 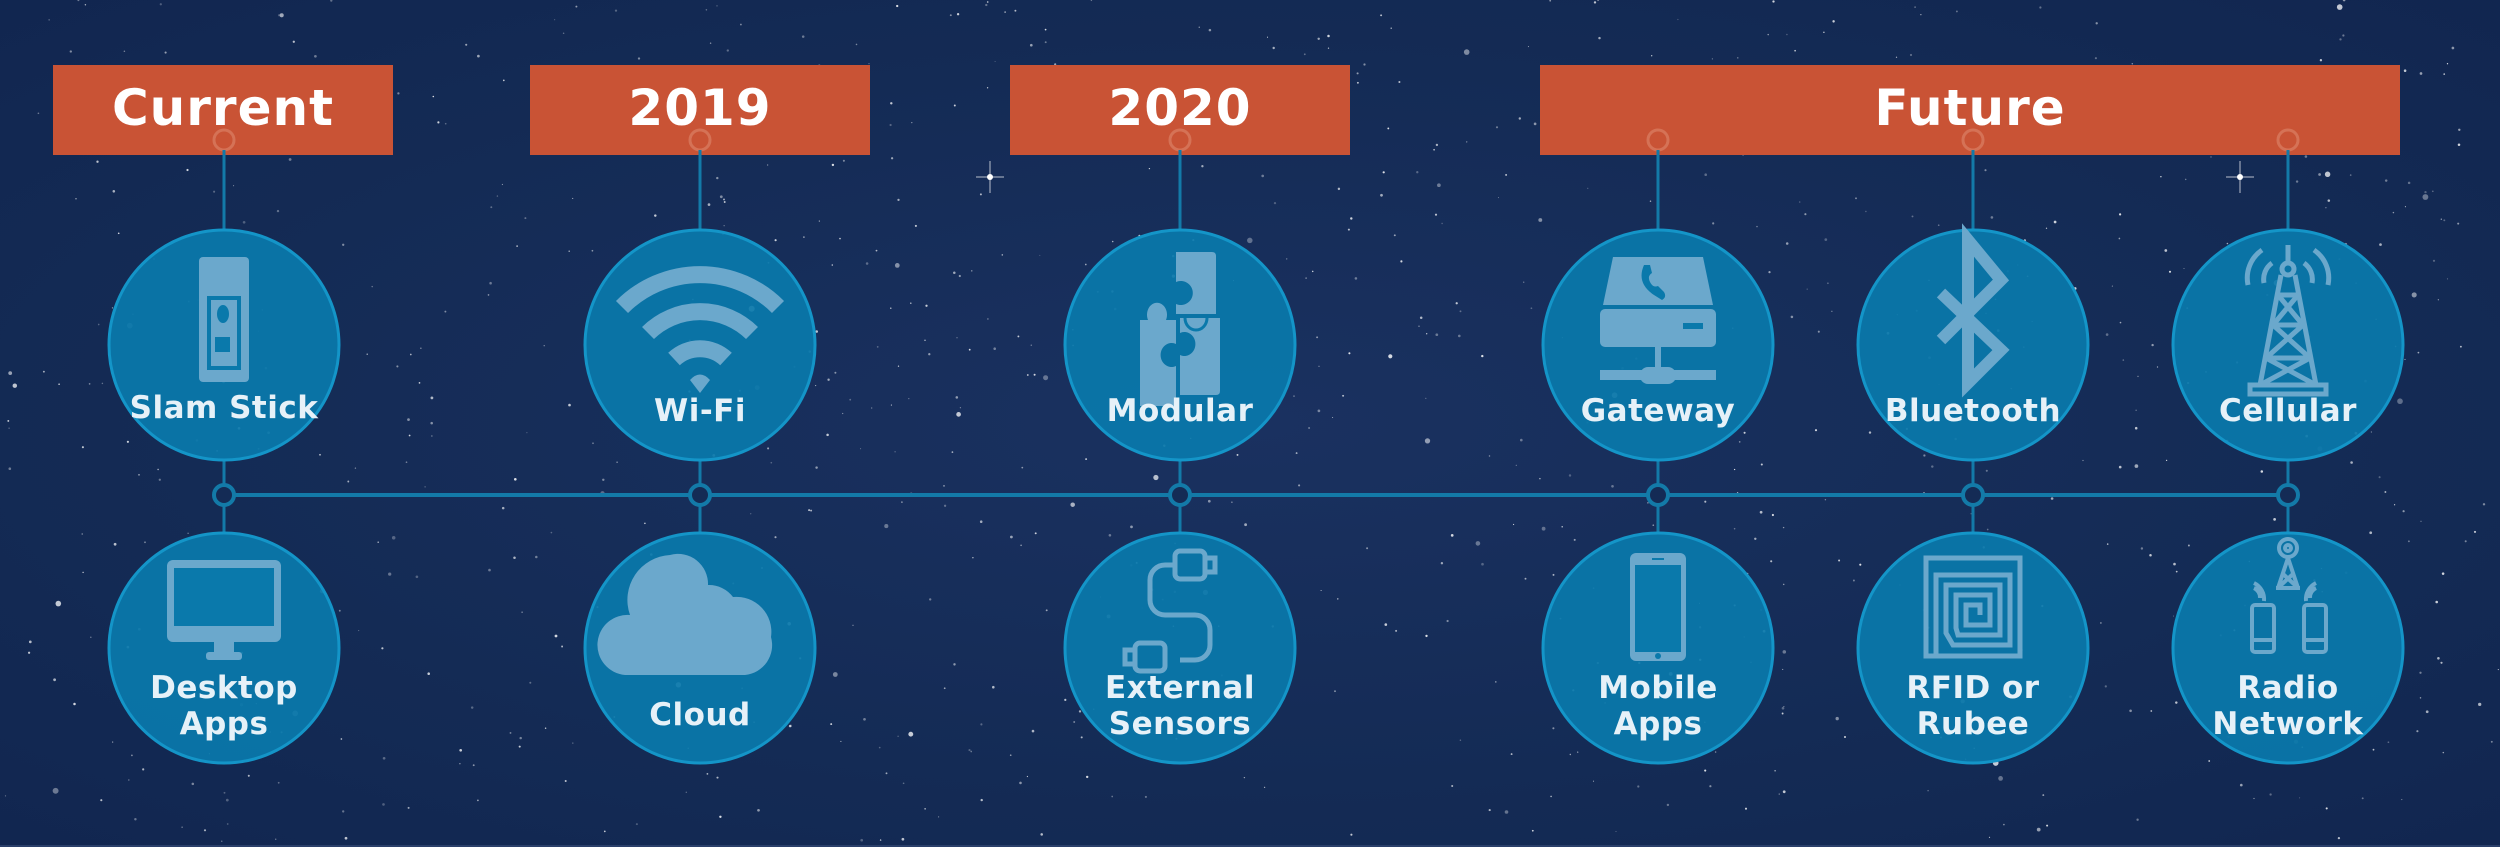 What do you see at coordinates (224, 688) in the screenshot?
I see `label-line: Desktop` at bounding box center [224, 688].